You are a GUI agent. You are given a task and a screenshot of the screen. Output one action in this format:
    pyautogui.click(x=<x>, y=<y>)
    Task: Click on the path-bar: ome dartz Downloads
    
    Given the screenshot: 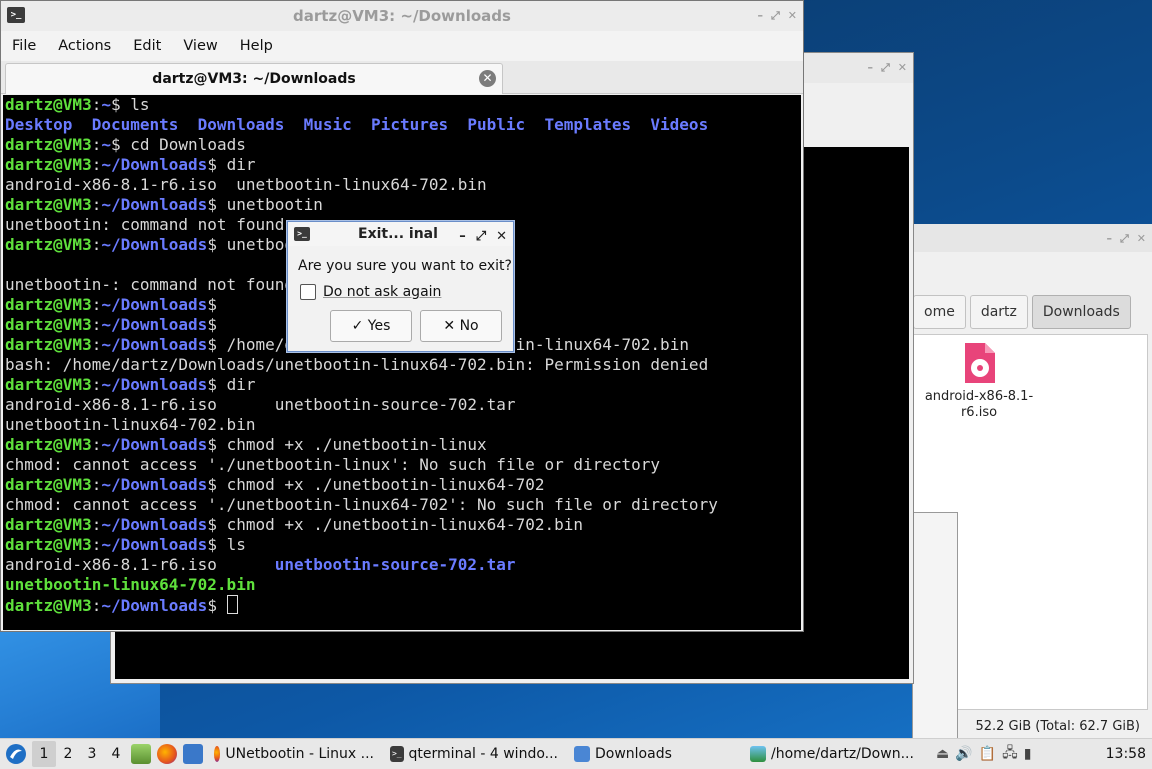 What is the action you would take?
    pyautogui.click(x=1022, y=312)
    